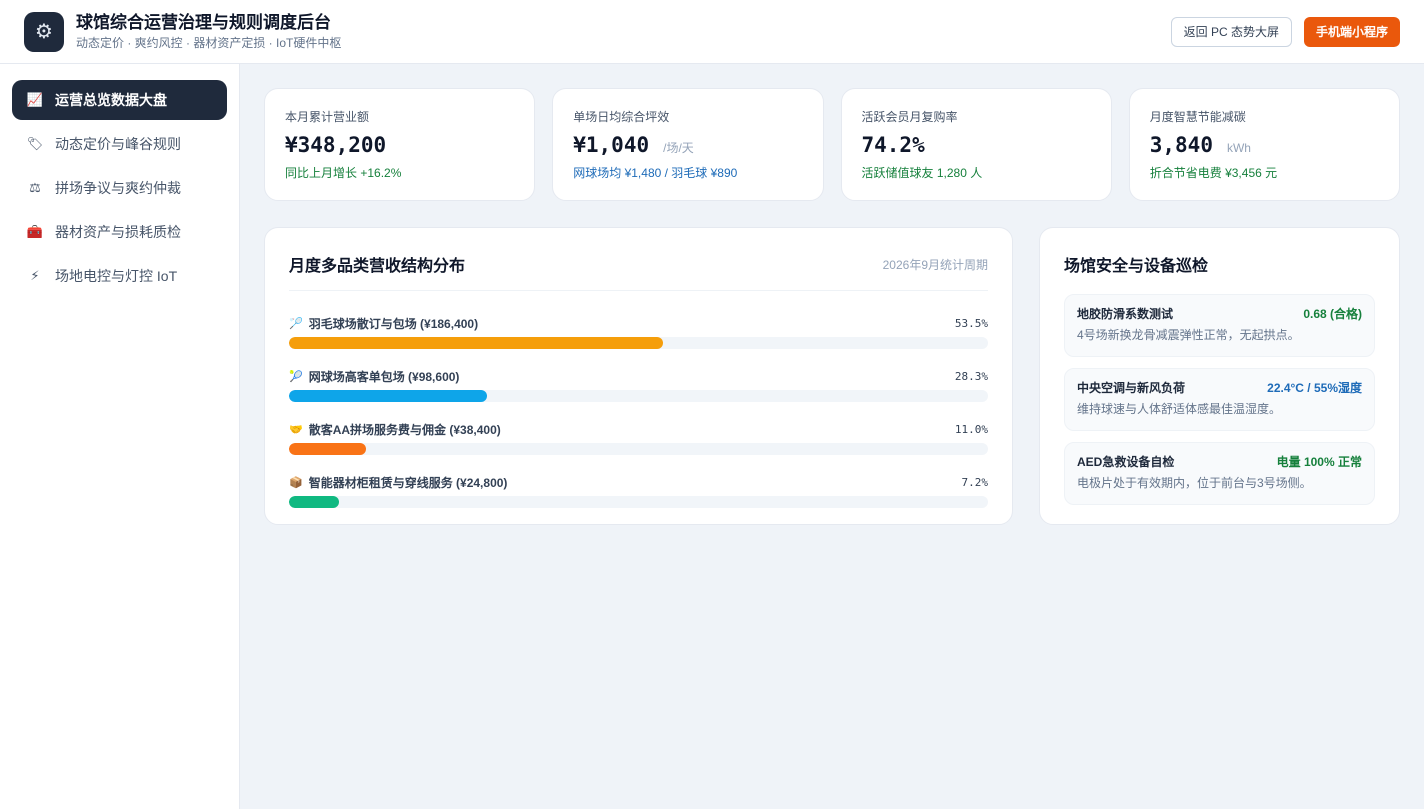 Image resolution: width=1424 pixels, height=809 pixels. I want to click on inspection-desc: 4号场新换龙骨减震弹性正常，无起拱点。, so click(1188, 335).